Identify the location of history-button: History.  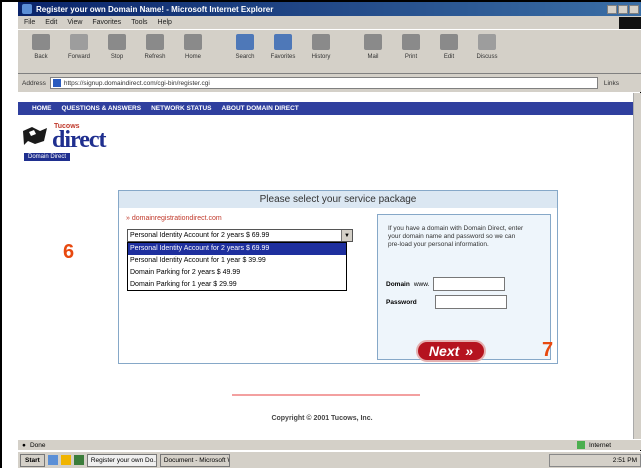
(321, 47).